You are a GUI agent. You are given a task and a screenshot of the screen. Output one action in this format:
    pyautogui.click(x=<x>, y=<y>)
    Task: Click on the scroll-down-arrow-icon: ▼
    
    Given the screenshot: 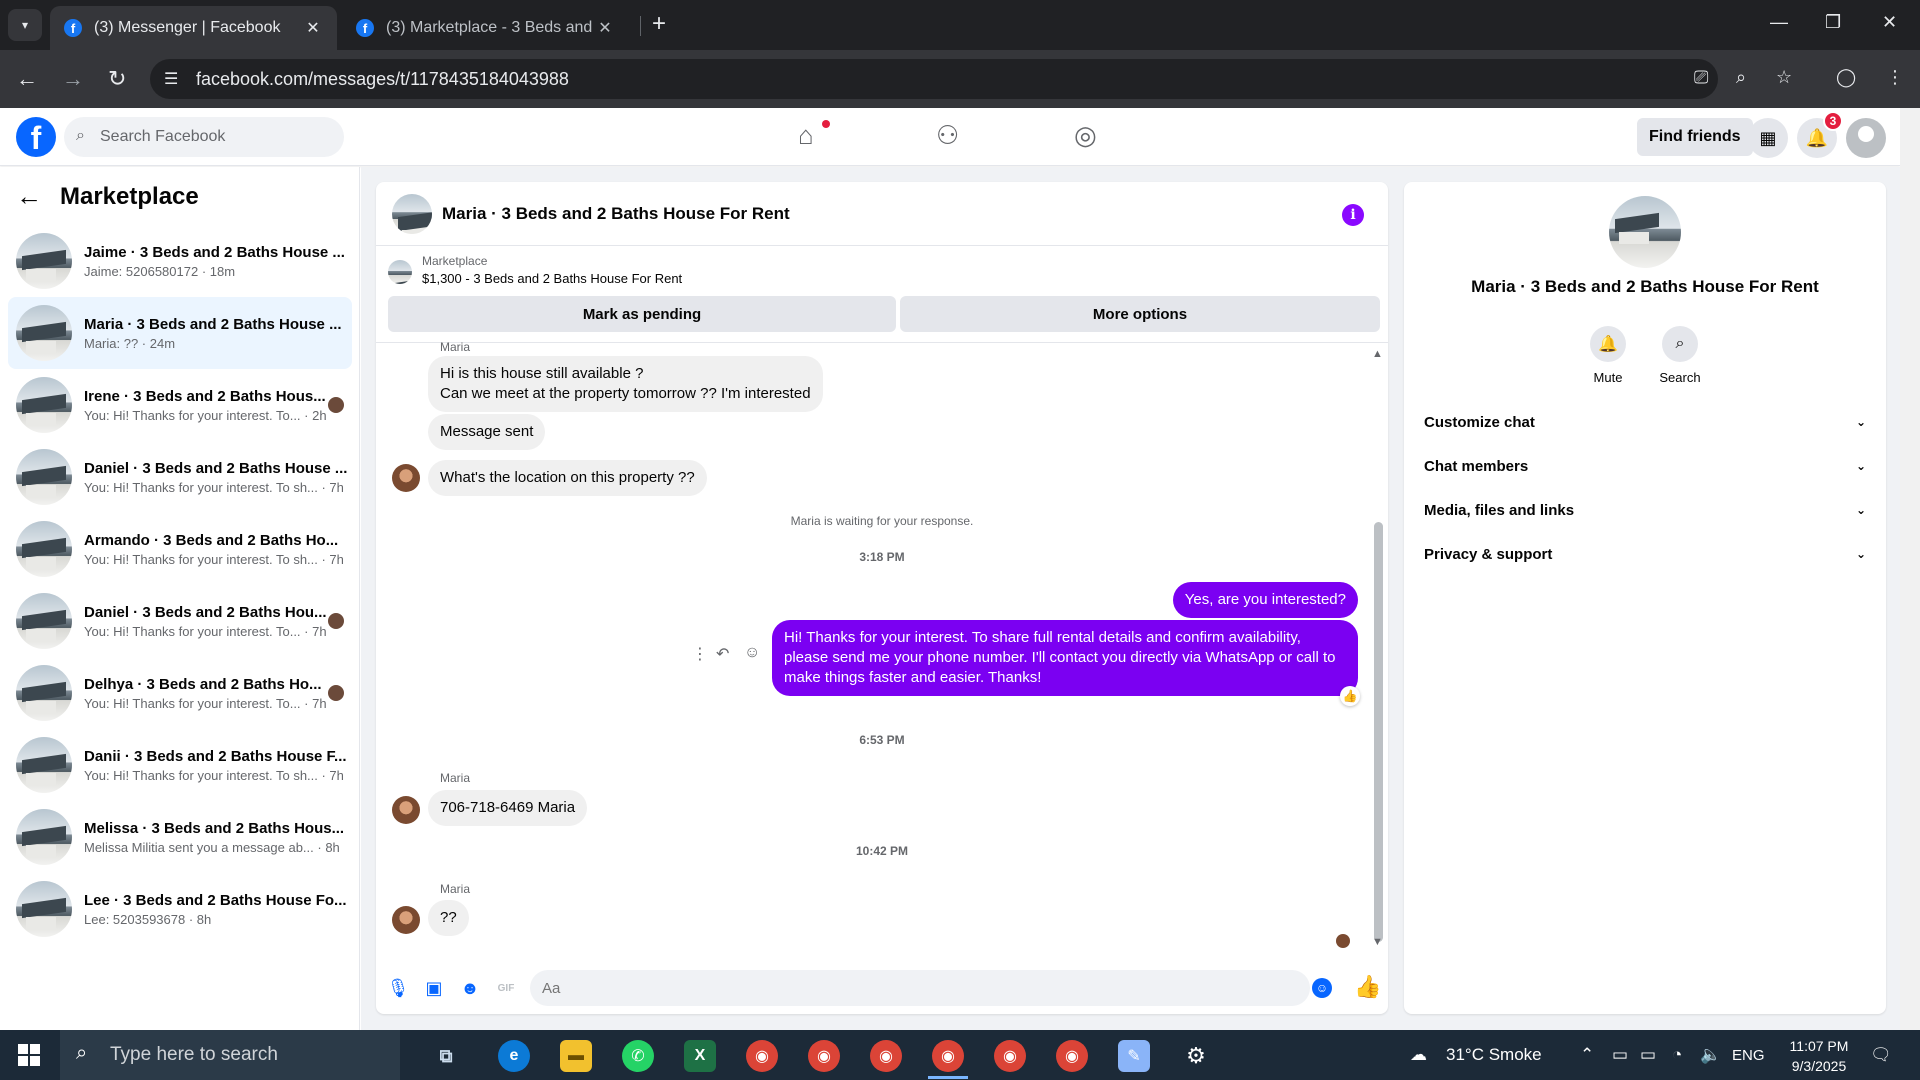 What is the action you would take?
    pyautogui.click(x=1377, y=942)
    